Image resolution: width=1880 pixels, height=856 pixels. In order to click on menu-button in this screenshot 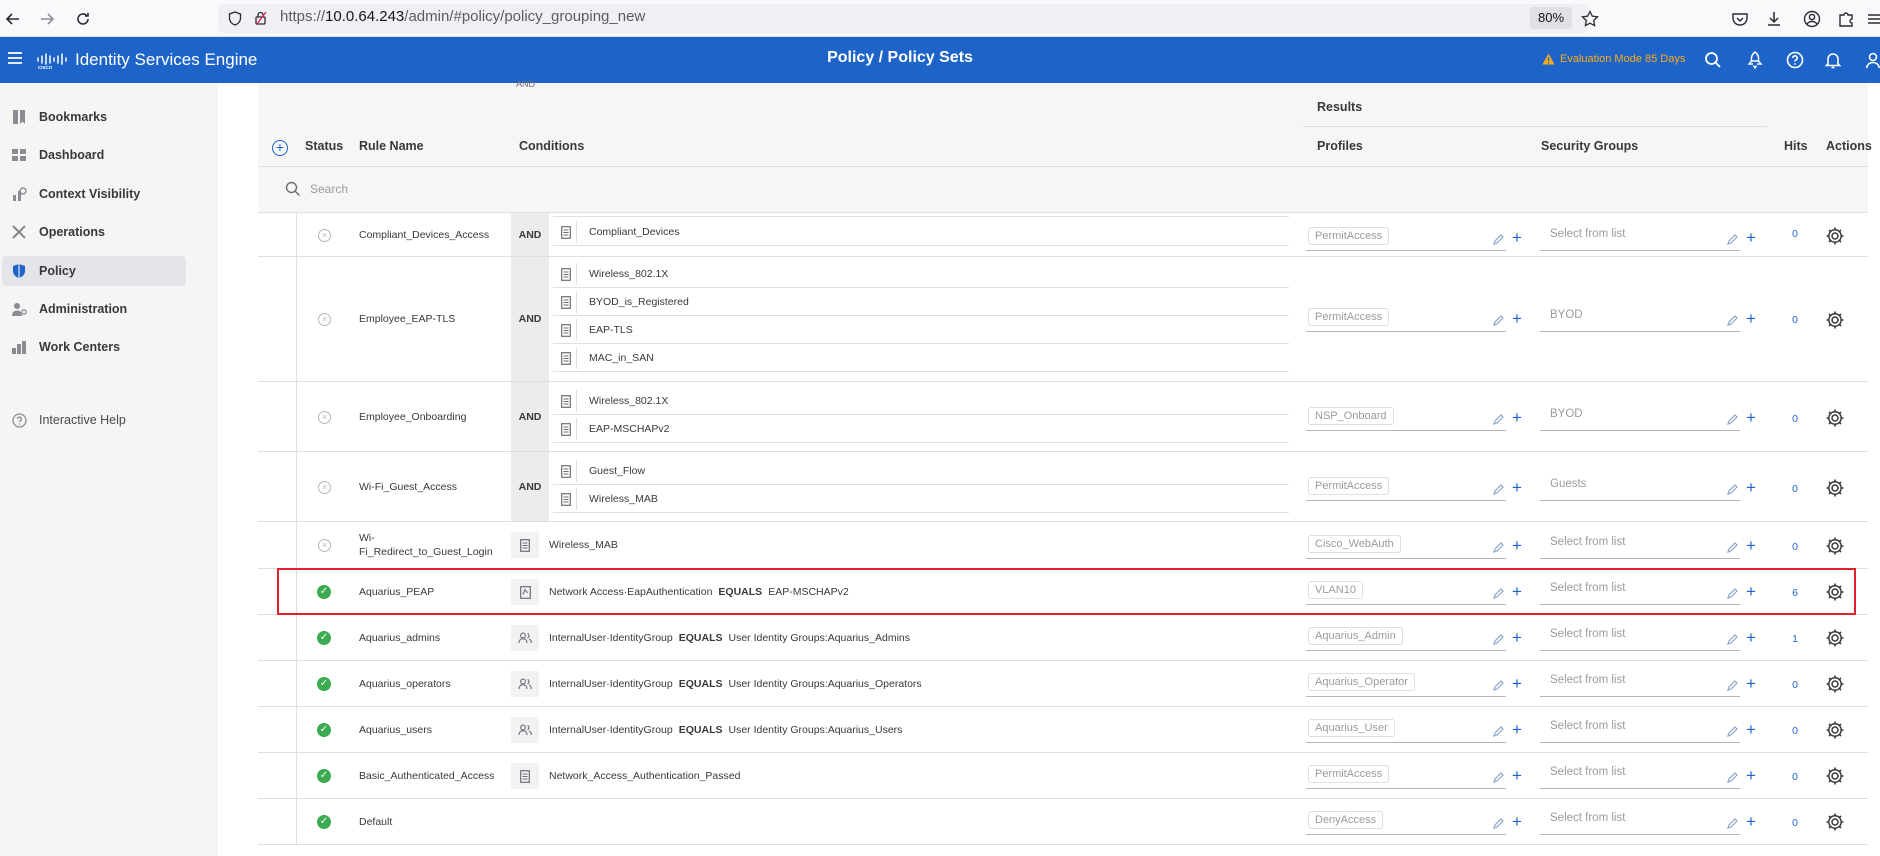, I will do `click(1871, 19)`.